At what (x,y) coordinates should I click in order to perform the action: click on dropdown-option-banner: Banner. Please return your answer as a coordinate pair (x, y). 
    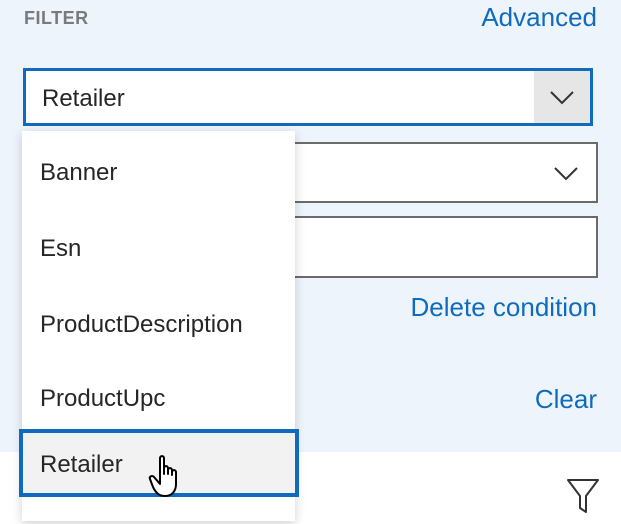
    Looking at the image, I should click on (158, 171).